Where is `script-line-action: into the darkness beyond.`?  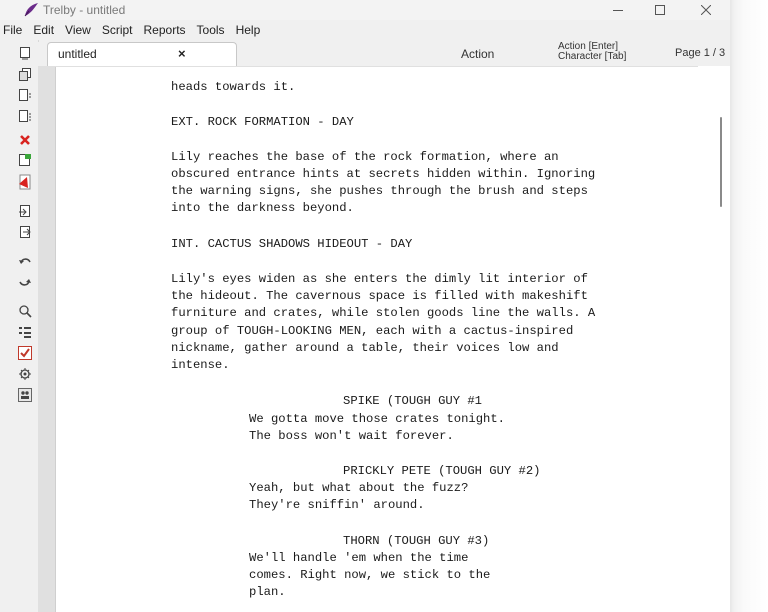 script-line-action: into the darkness beyond. is located at coordinates (262, 208).